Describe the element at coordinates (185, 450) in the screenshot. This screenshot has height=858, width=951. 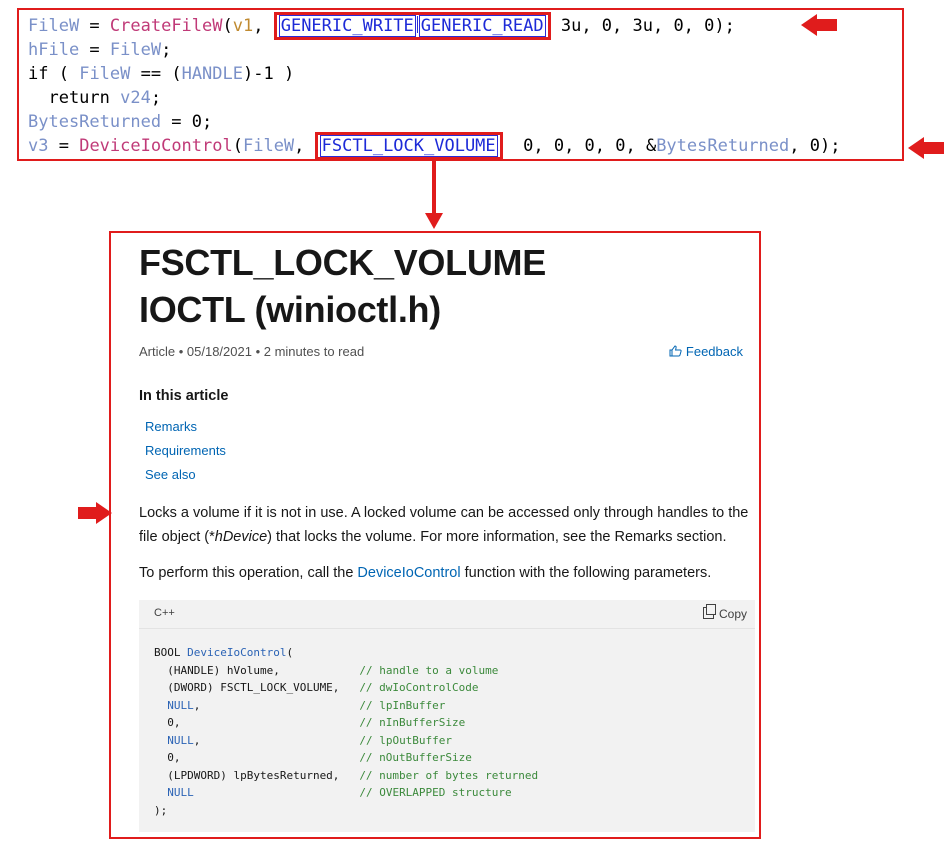
I see `toc-link-requirements: Requirements` at that location.